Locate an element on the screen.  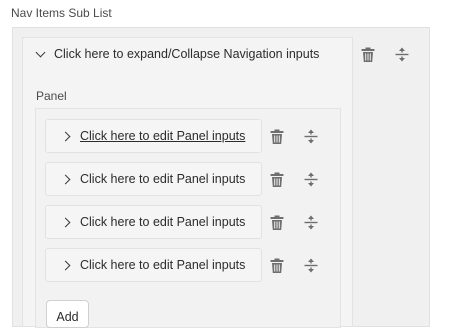
panel-2-delete-button is located at coordinates (277, 179).